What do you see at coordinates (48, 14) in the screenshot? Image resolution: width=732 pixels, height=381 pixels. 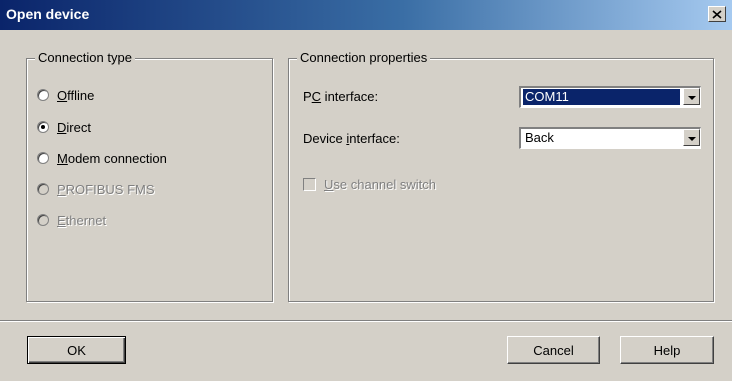 I see `window-title: Open device` at bounding box center [48, 14].